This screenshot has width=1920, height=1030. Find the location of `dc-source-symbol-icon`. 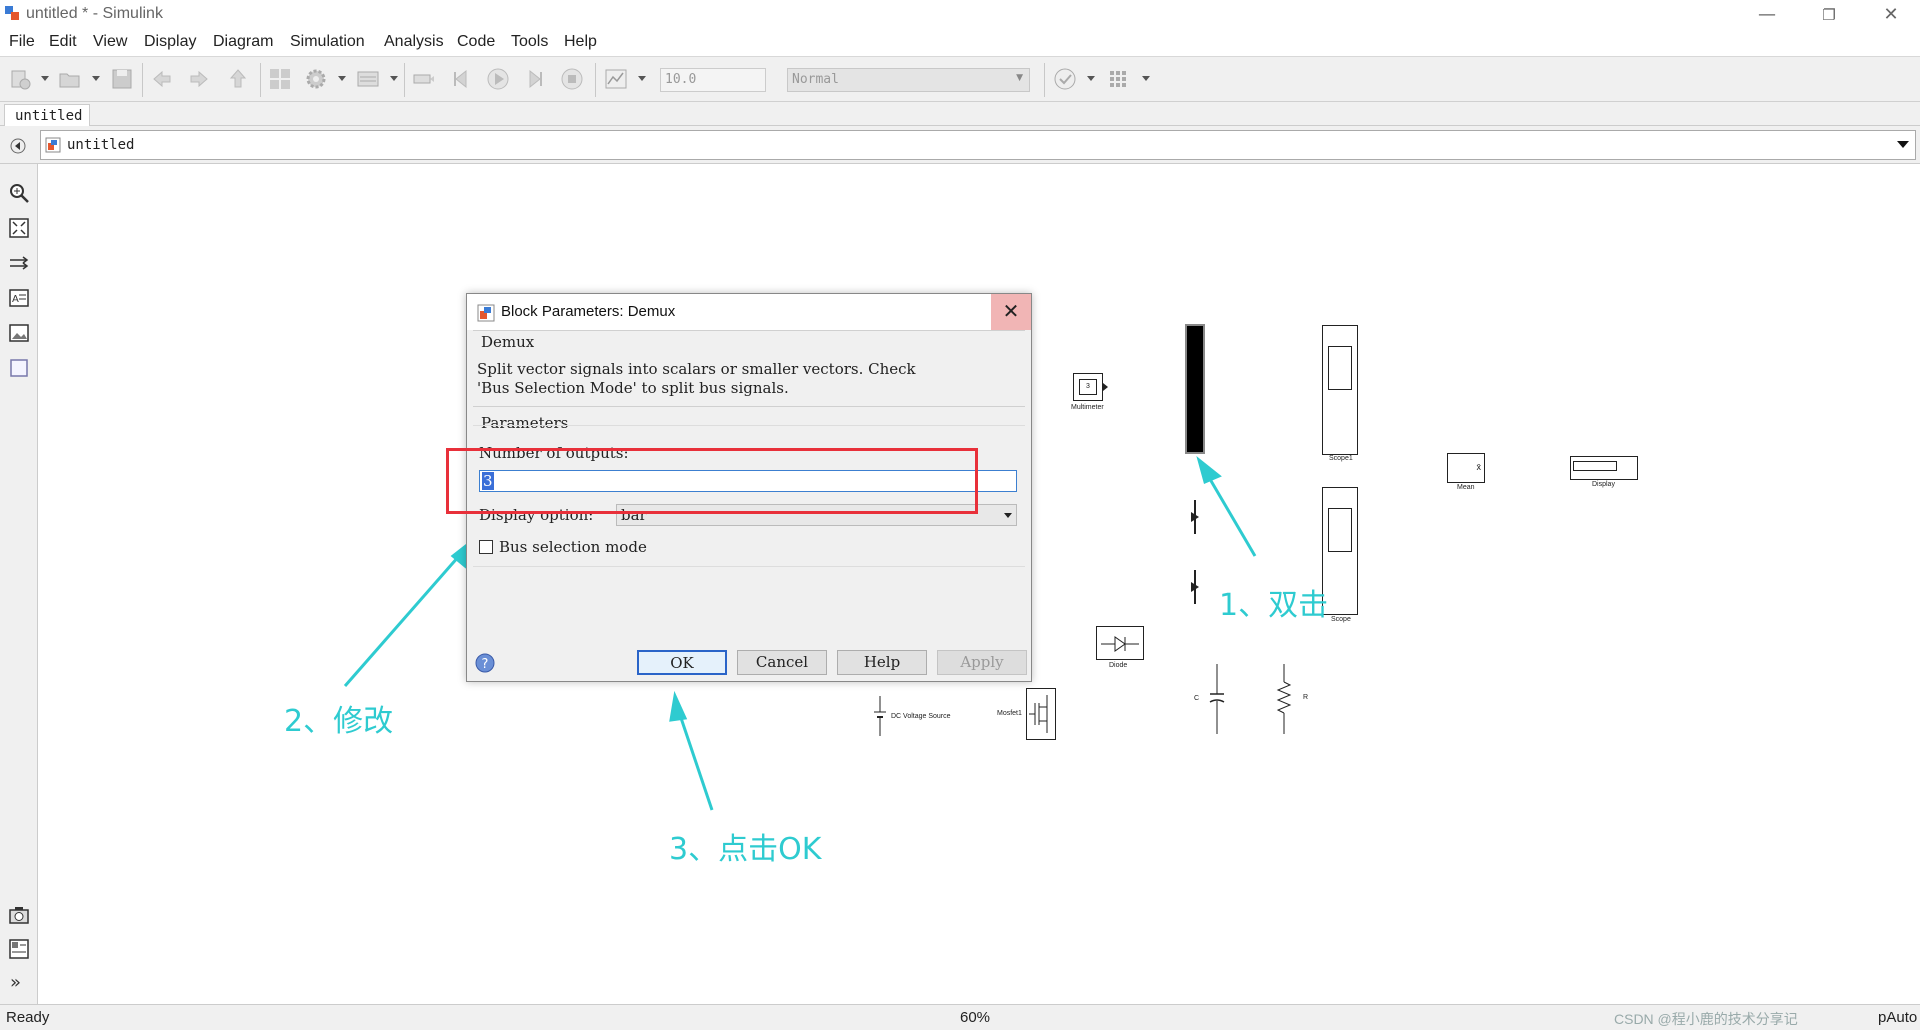

dc-source-symbol-icon is located at coordinates (880, 716).